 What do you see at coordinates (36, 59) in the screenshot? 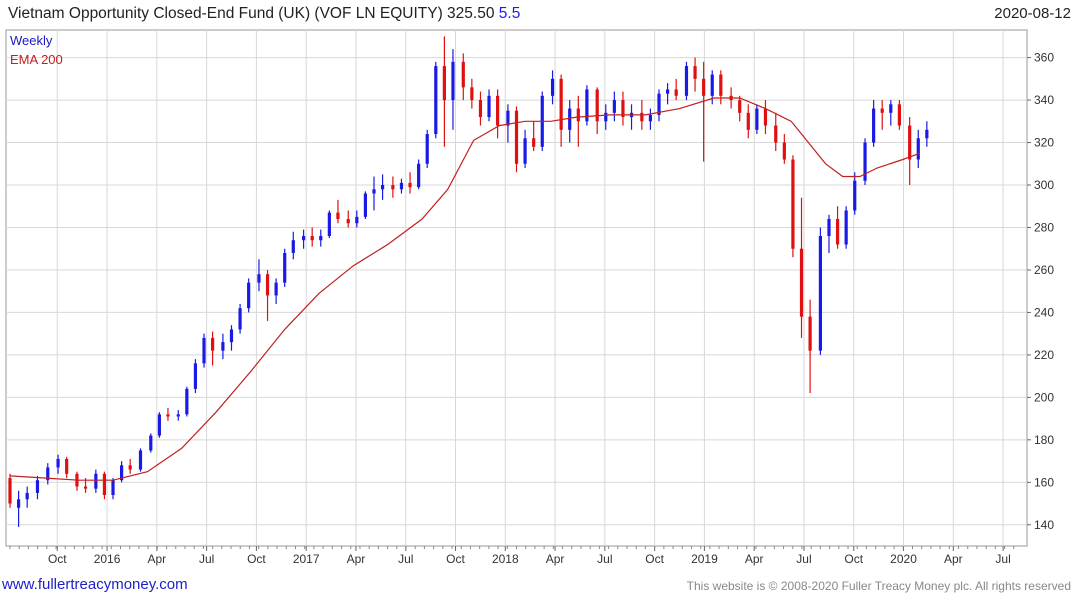
I see `legend-ema-200: EMA 200` at bounding box center [36, 59].